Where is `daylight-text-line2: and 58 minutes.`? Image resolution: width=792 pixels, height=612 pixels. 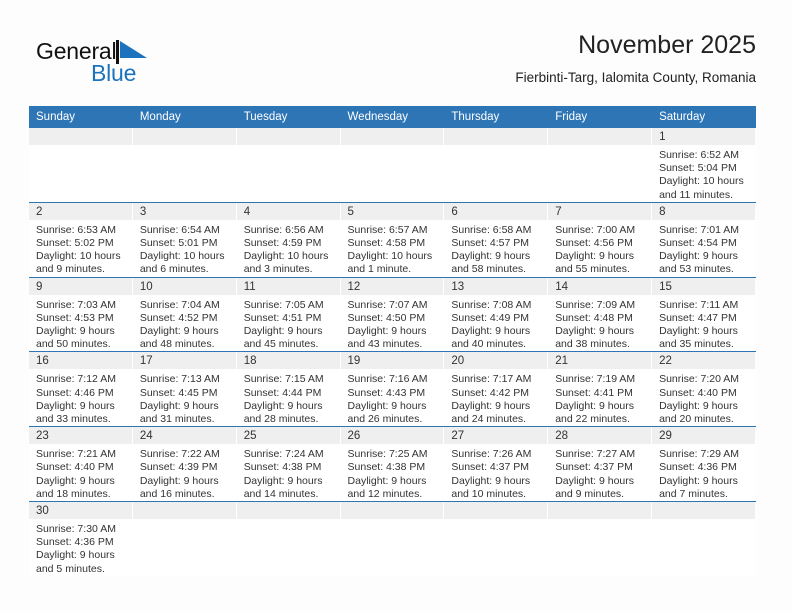
daylight-text-line2: and 58 minutes. is located at coordinates (489, 269).